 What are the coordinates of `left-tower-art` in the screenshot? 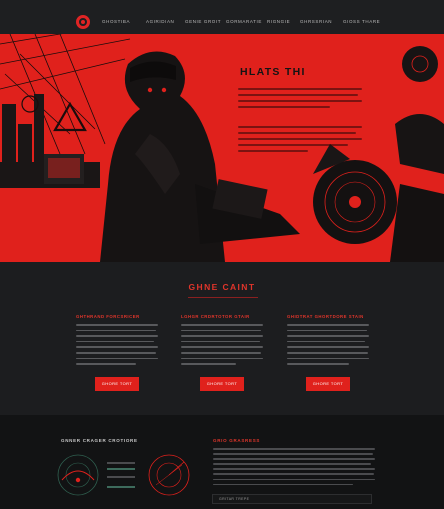 It's located at (50, 141).